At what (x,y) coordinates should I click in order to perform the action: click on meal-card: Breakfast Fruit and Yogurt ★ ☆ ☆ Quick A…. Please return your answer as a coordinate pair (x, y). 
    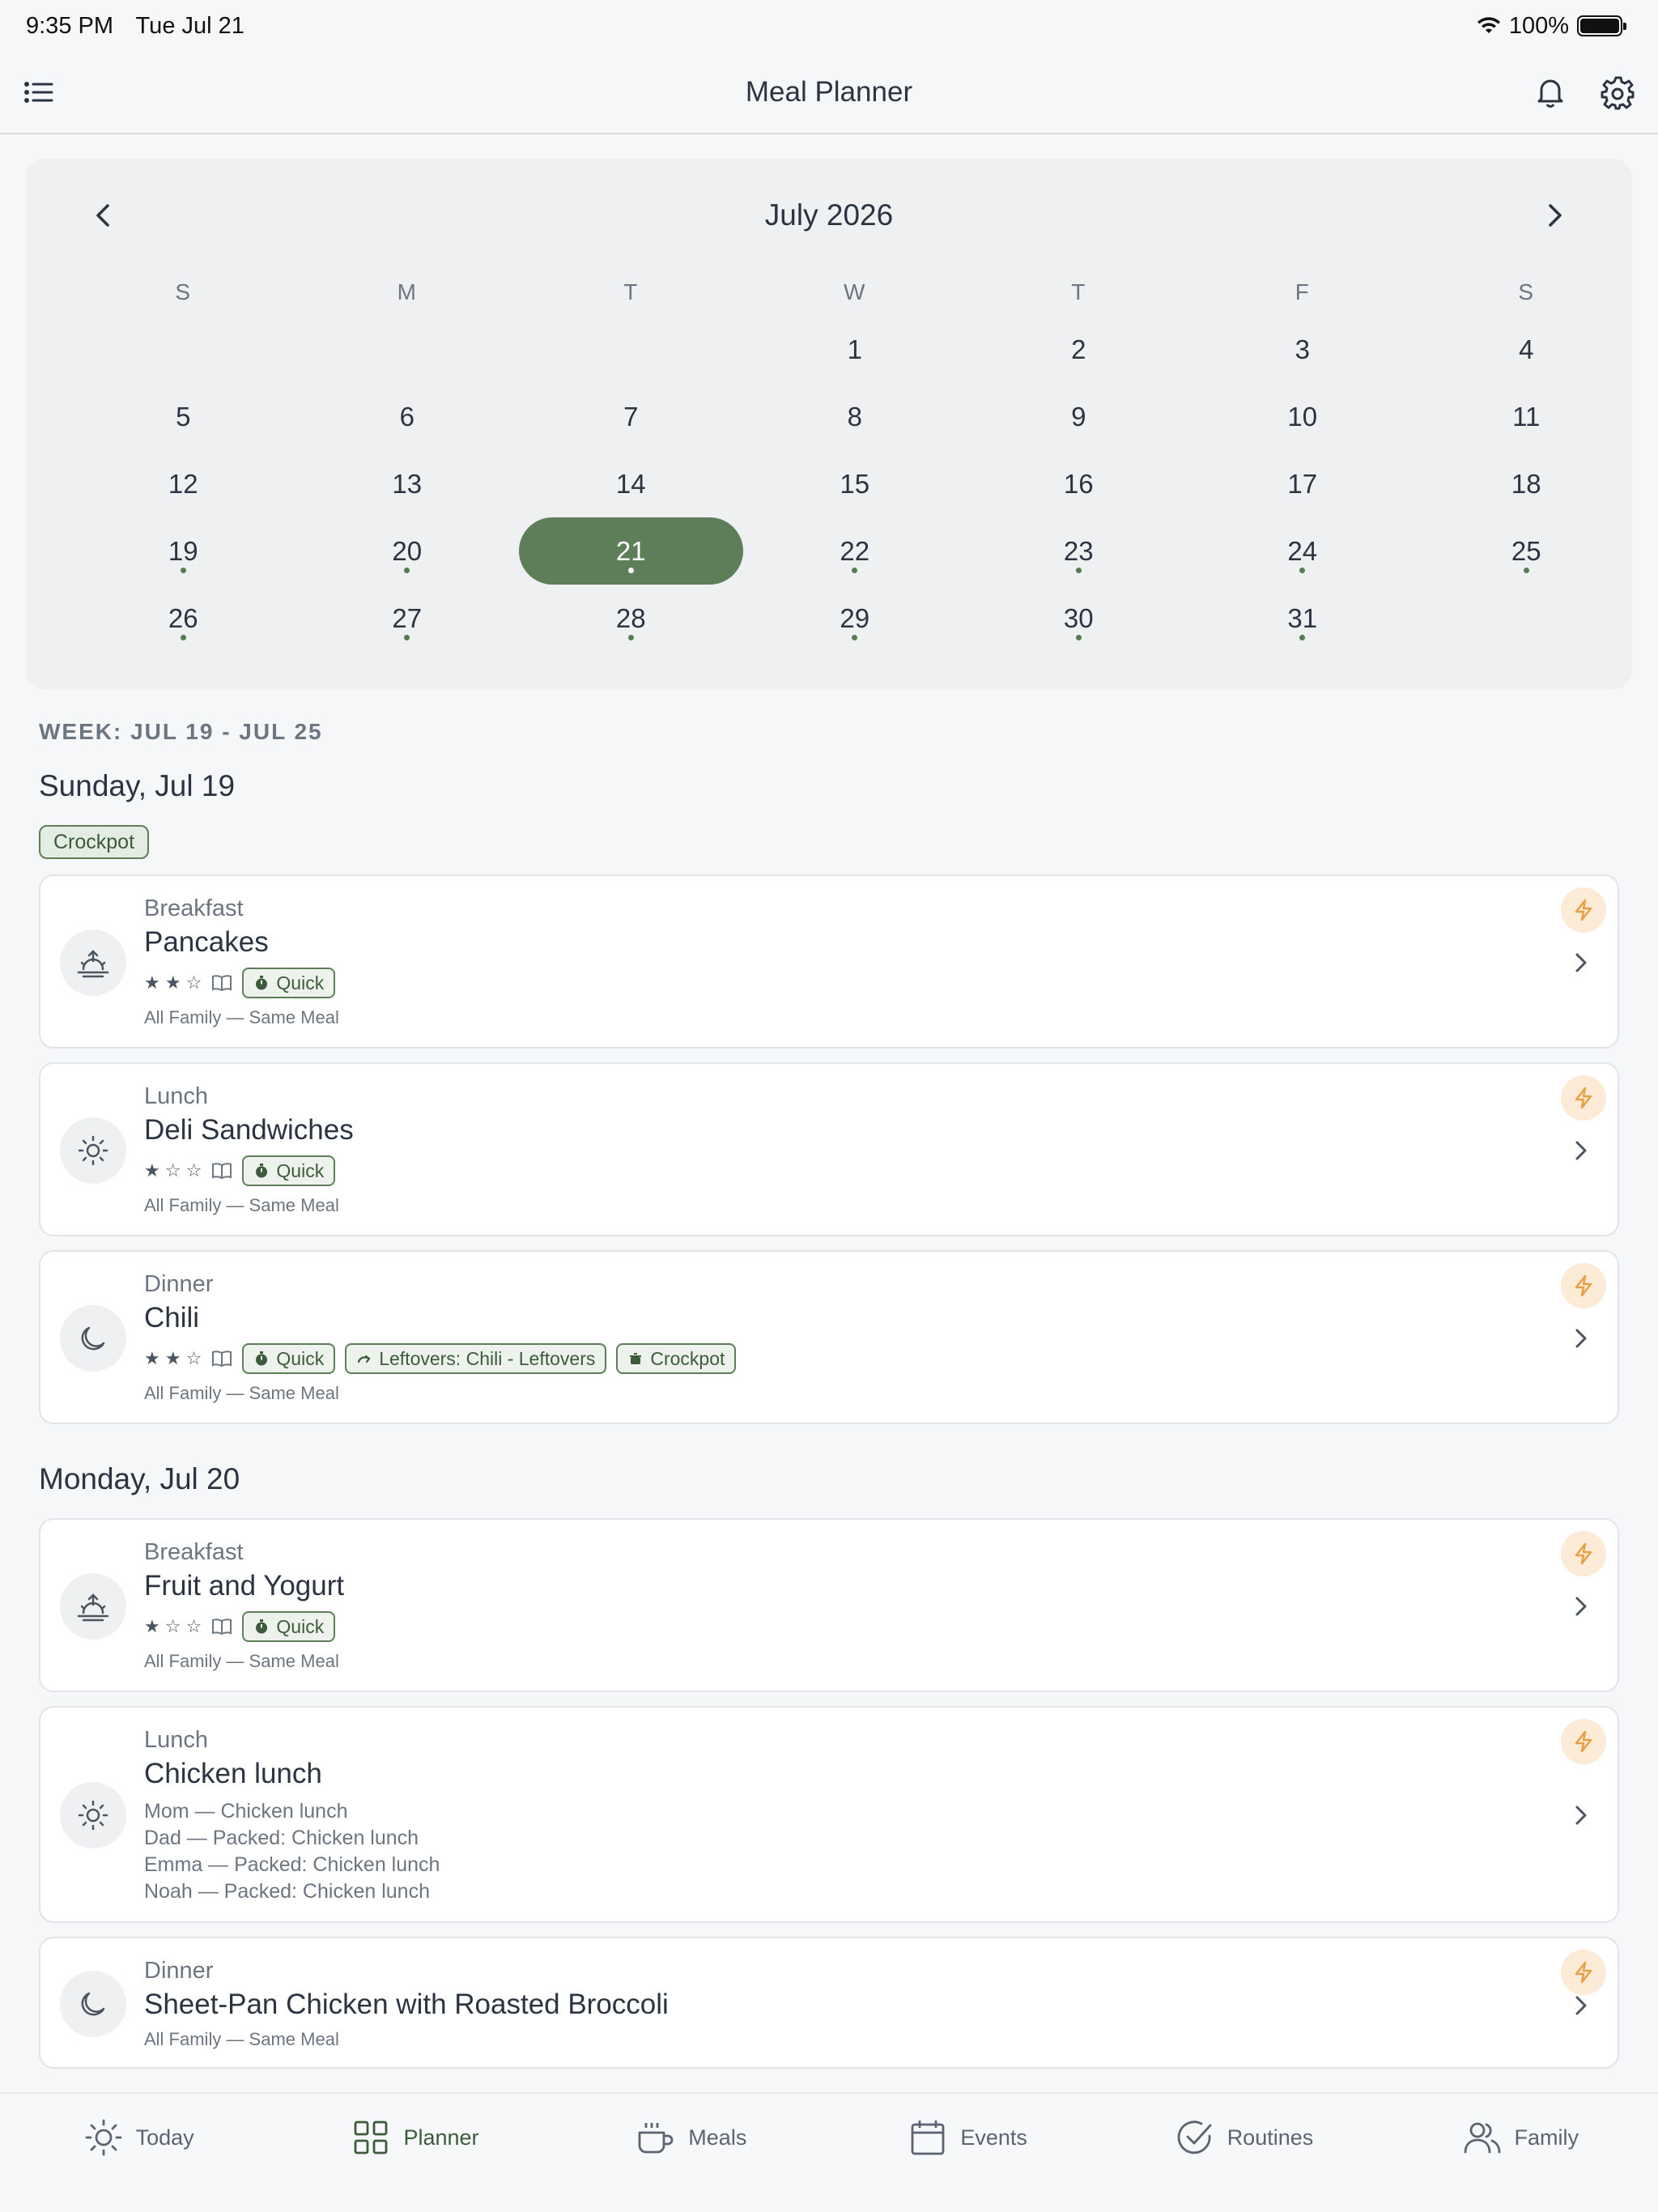
    Looking at the image, I should click on (829, 1605).